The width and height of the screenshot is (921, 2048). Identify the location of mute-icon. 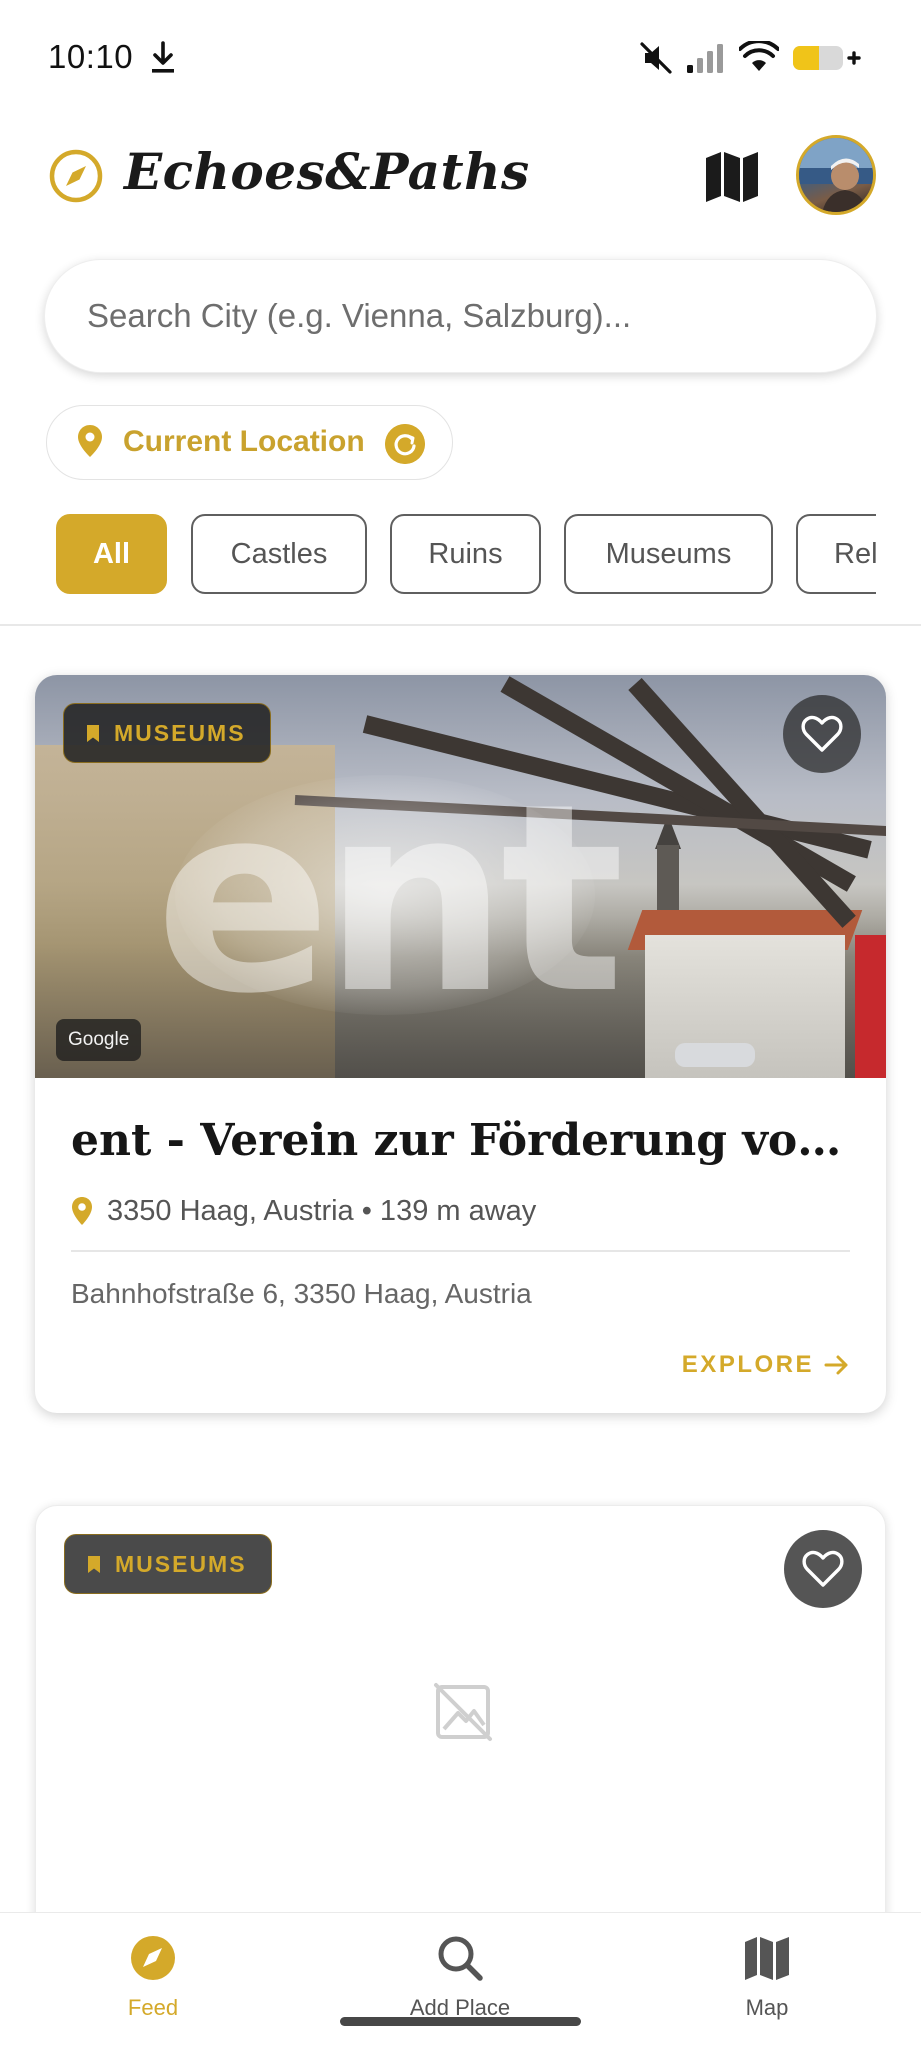
(656, 58).